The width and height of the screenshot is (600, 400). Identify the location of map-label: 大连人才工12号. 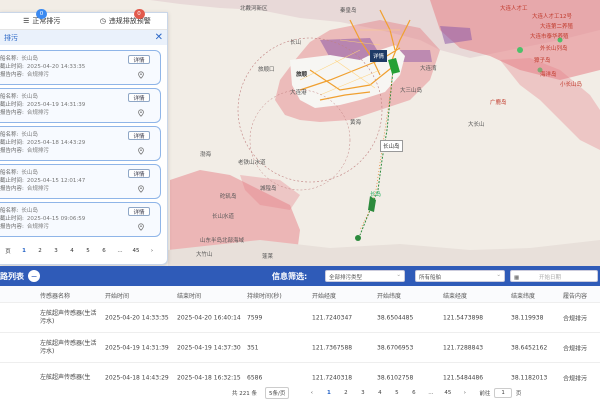
(552, 17).